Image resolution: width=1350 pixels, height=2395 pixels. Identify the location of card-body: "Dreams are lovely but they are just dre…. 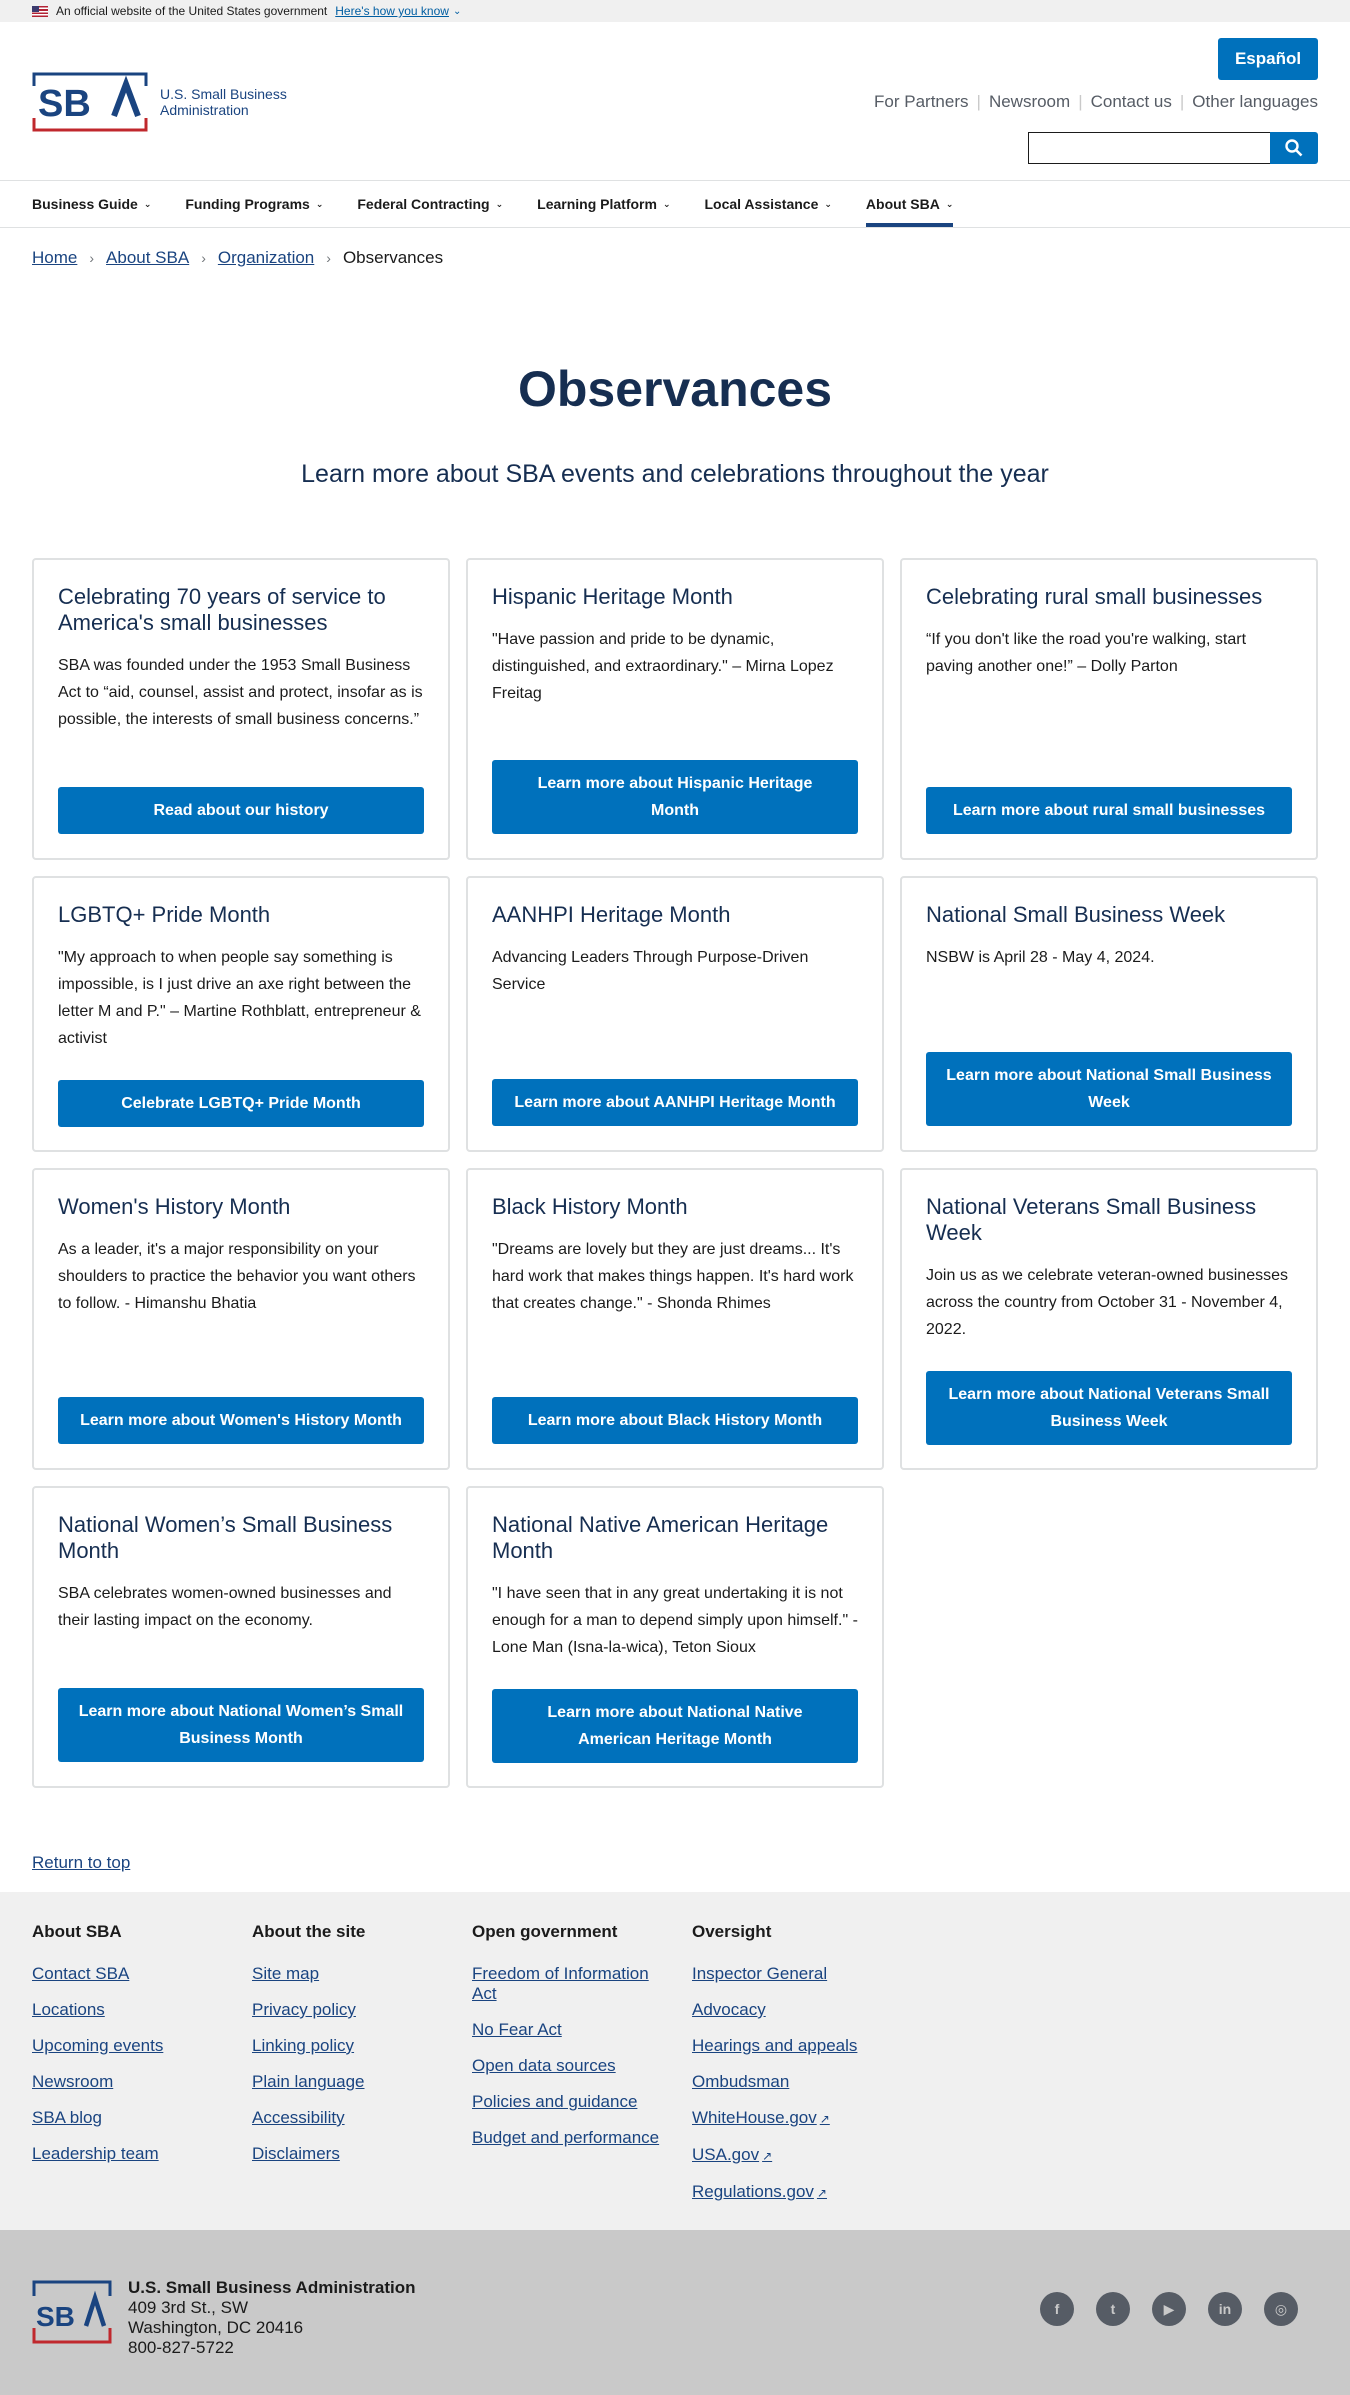
(673, 1276).